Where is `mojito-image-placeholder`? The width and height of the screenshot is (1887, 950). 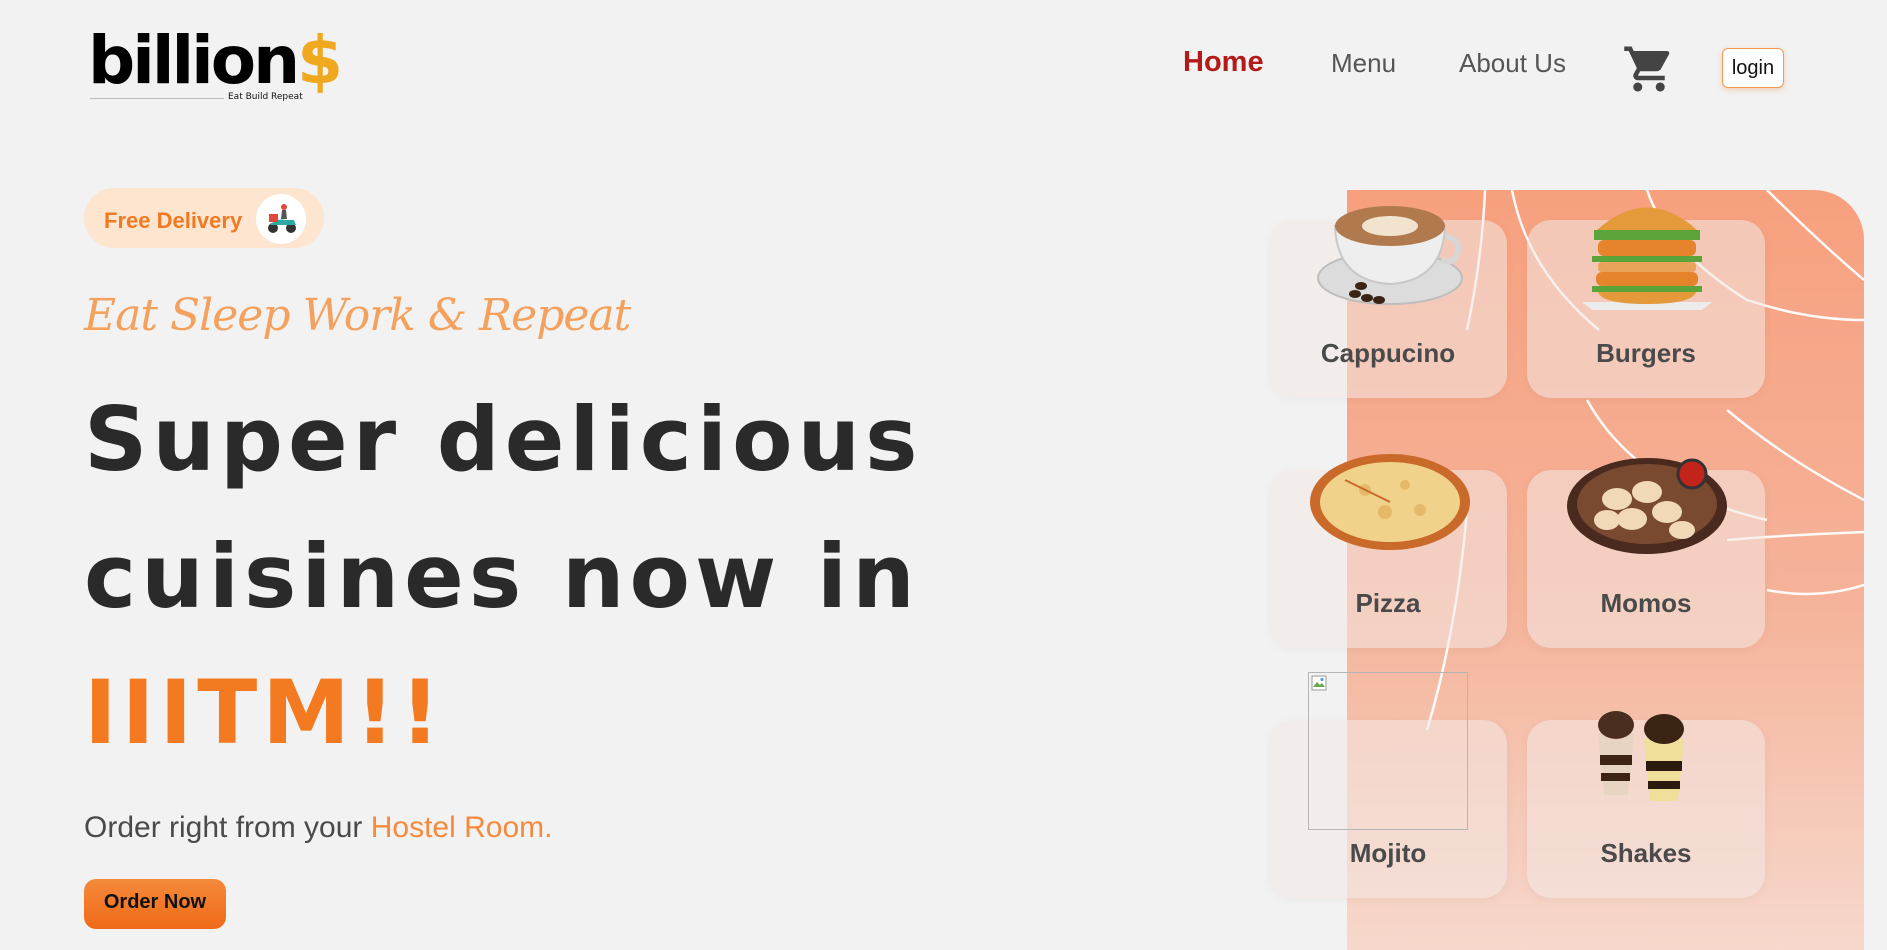
mojito-image-placeholder is located at coordinates (1388, 751).